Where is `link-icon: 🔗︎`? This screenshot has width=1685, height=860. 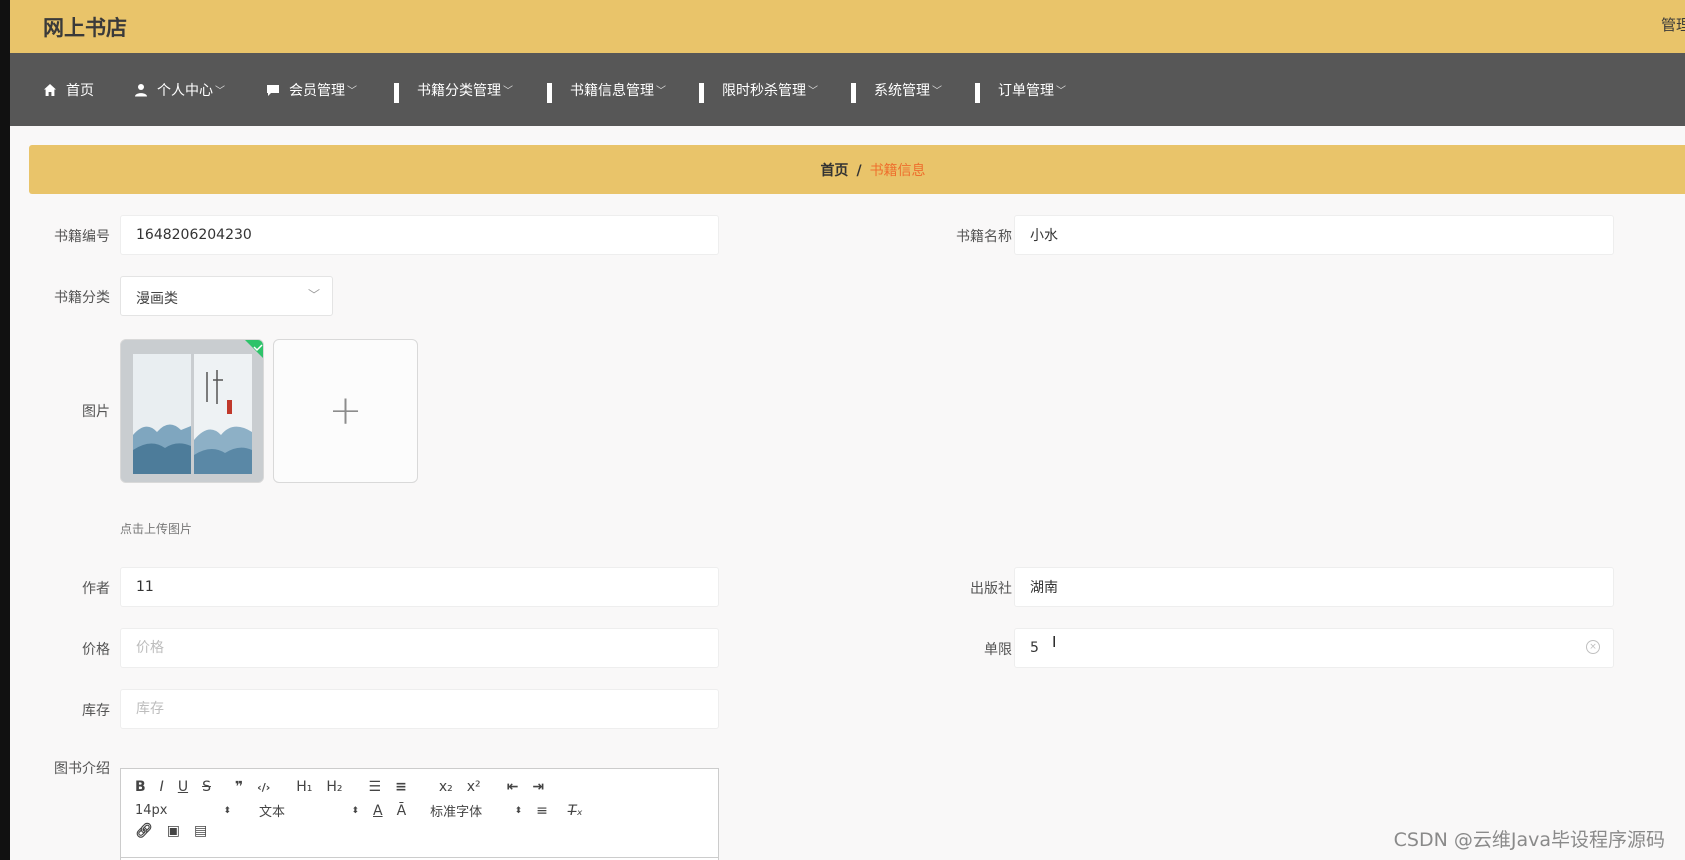 link-icon: 🔗︎ is located at coordinates (144, 831).